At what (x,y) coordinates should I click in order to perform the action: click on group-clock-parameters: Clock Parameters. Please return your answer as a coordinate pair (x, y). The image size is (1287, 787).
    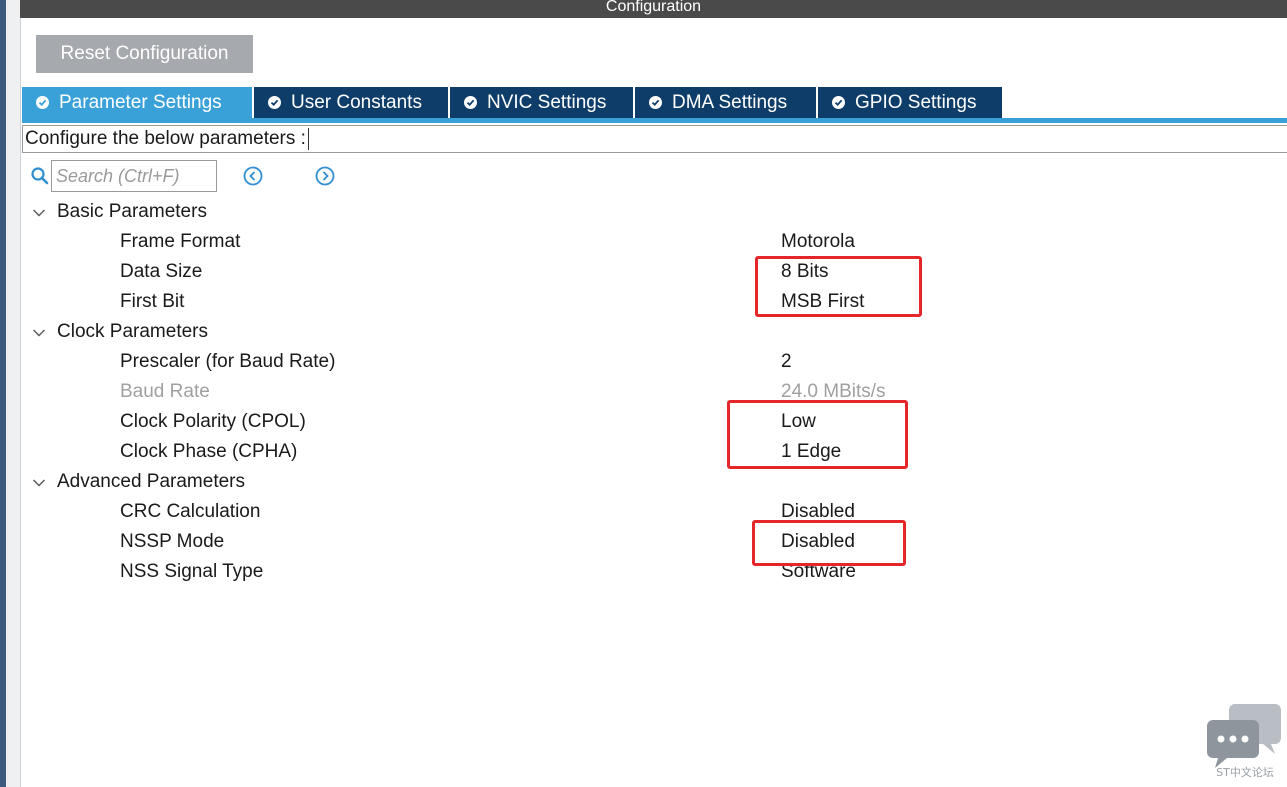
    Looking at the image, I should click on (643, 333).